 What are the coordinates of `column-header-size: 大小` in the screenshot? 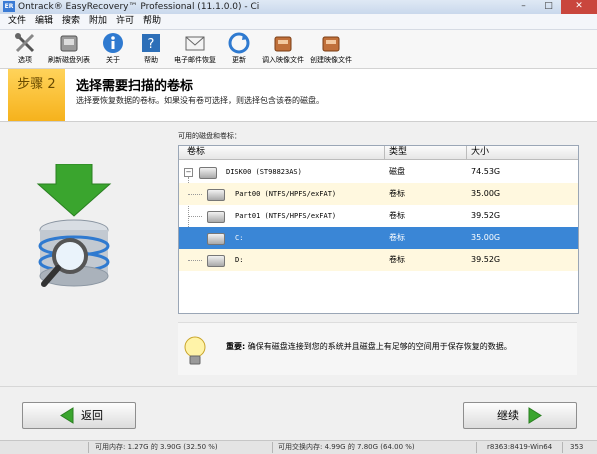 It's located at (480, 152).